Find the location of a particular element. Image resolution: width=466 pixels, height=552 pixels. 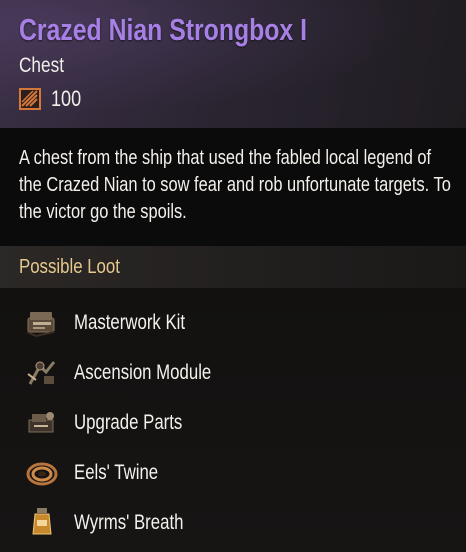

list-item: Eels' Twine is located at coordinates (233, 472).